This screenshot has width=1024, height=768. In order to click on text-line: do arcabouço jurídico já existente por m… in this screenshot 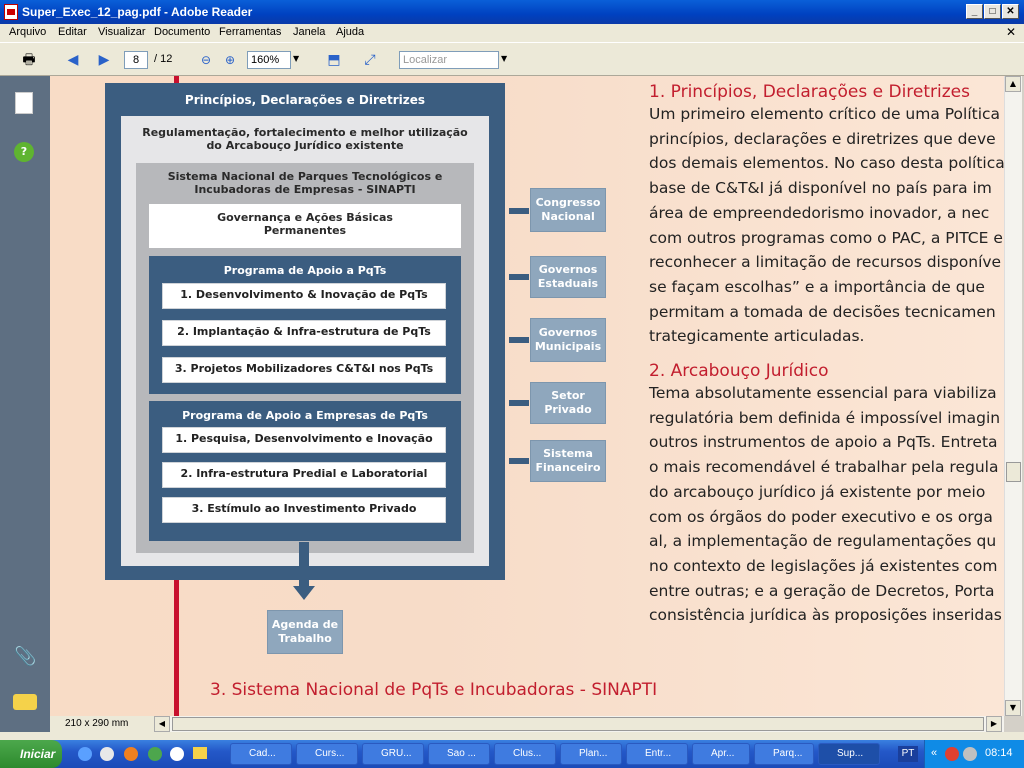, I will do `click(817, 491)`.